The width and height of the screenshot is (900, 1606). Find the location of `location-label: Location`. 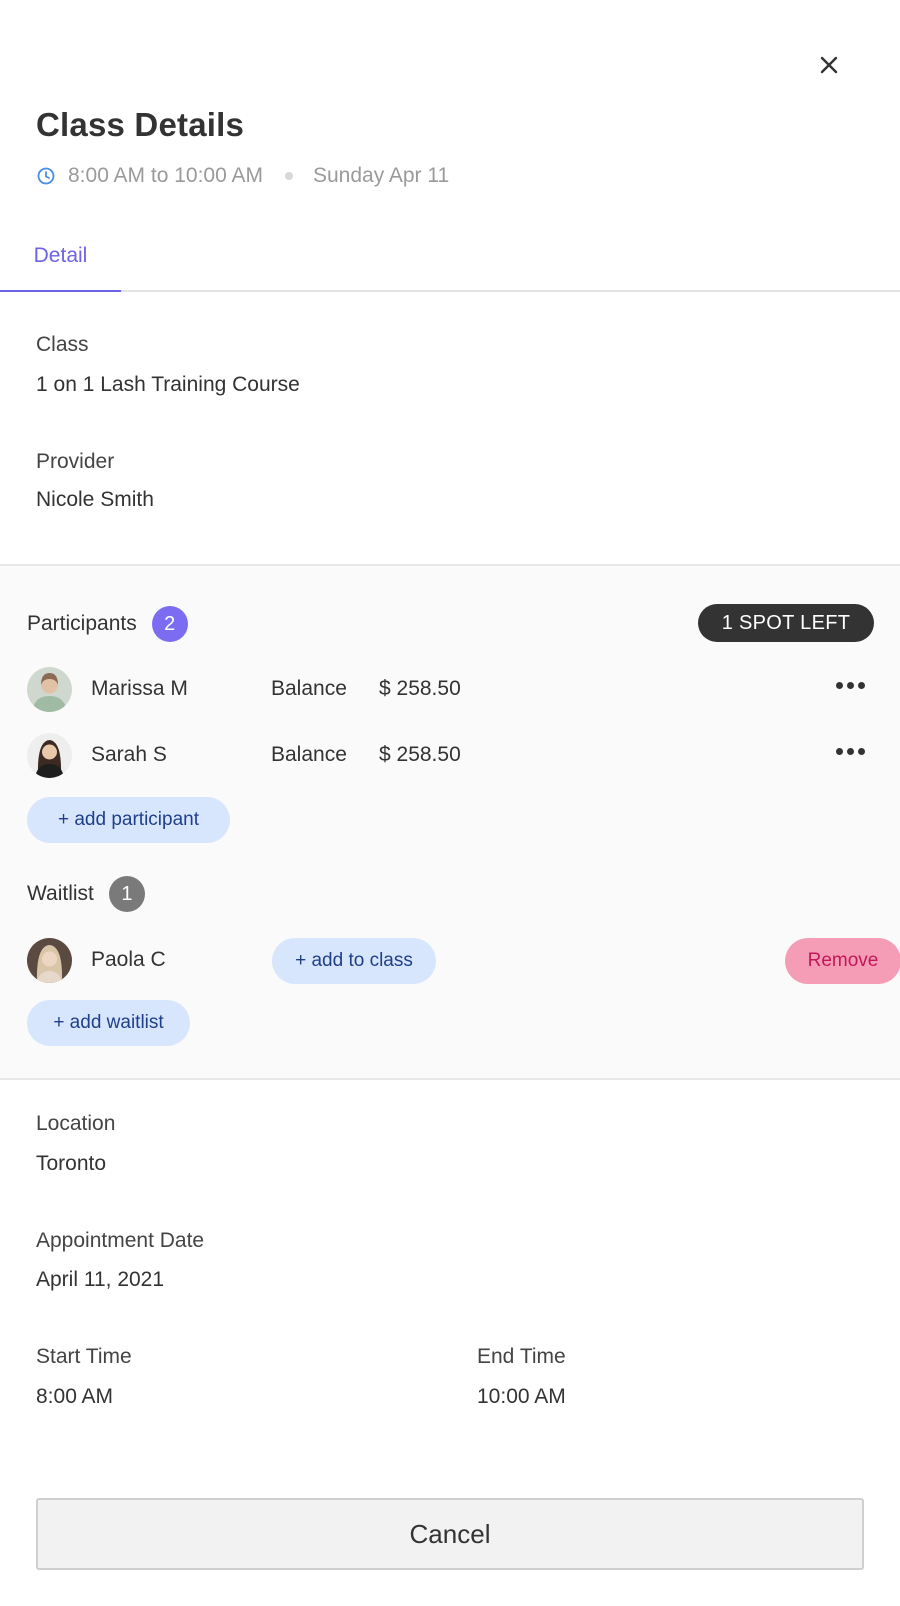

location-label: Location is located at coordinates (76, 1123).